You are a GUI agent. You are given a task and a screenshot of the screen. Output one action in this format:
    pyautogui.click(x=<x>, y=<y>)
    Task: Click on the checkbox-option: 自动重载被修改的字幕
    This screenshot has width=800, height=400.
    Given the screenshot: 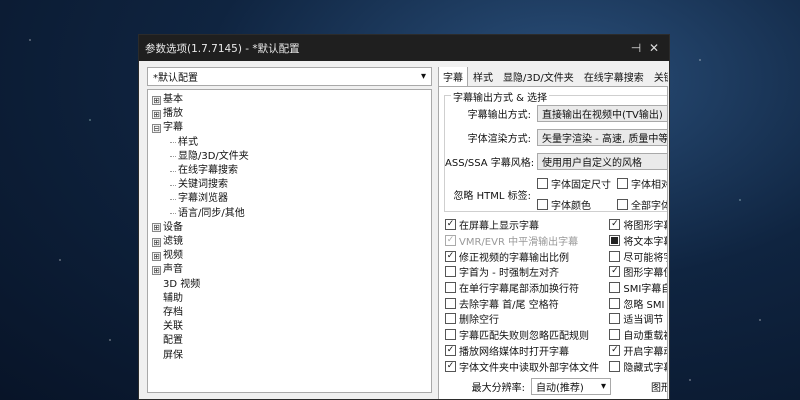 What is the action you would take?
    pyautogui.click(x=638, y=335)
    